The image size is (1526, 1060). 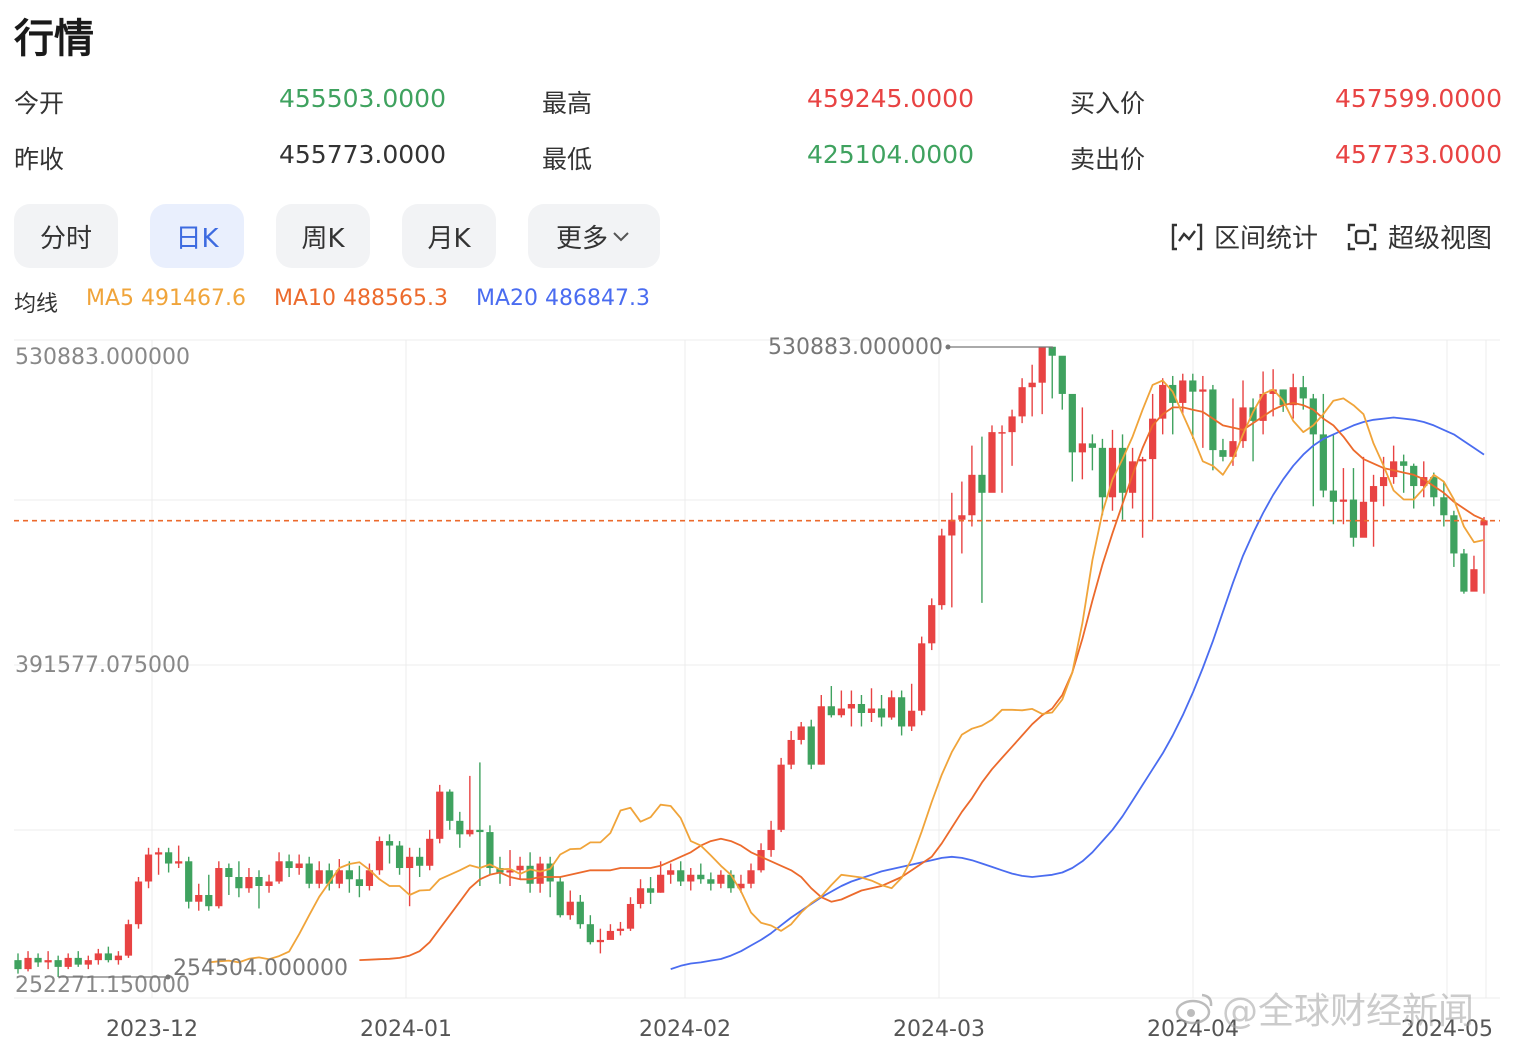 I want to click on bid-value: 457599.0000, so click(x=1418, y=98).